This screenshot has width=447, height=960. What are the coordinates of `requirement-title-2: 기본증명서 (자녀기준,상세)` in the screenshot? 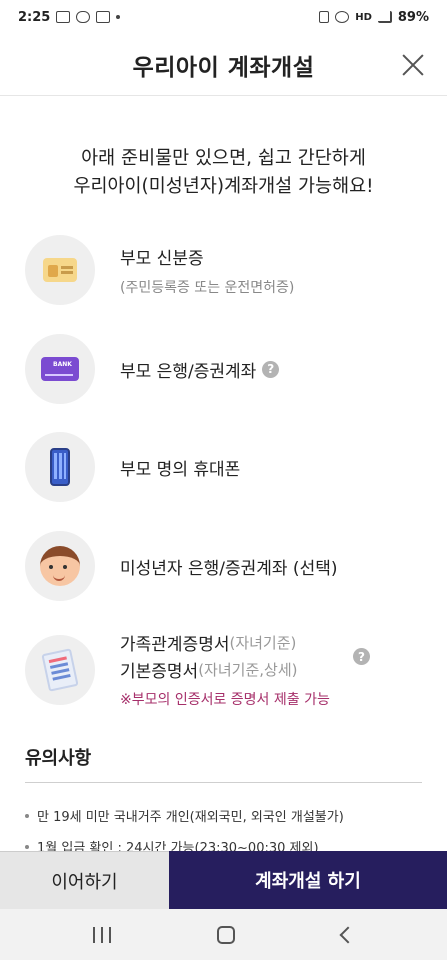 It's located at (255, 669).